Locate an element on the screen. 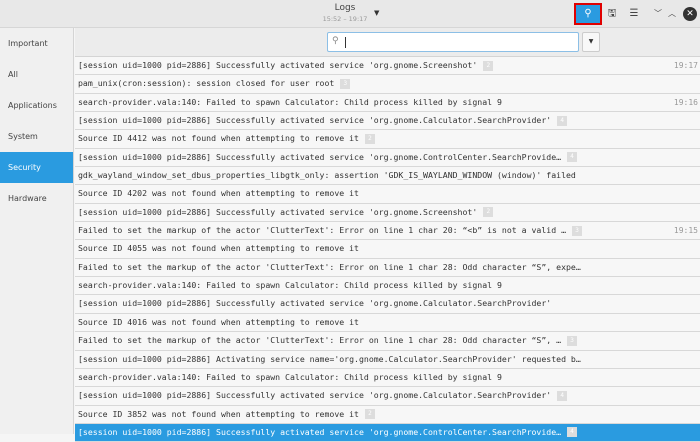 The height and width of the screenshot is (442, 700). log-timestamp: 19:17 is located at coordinates (685, 65).